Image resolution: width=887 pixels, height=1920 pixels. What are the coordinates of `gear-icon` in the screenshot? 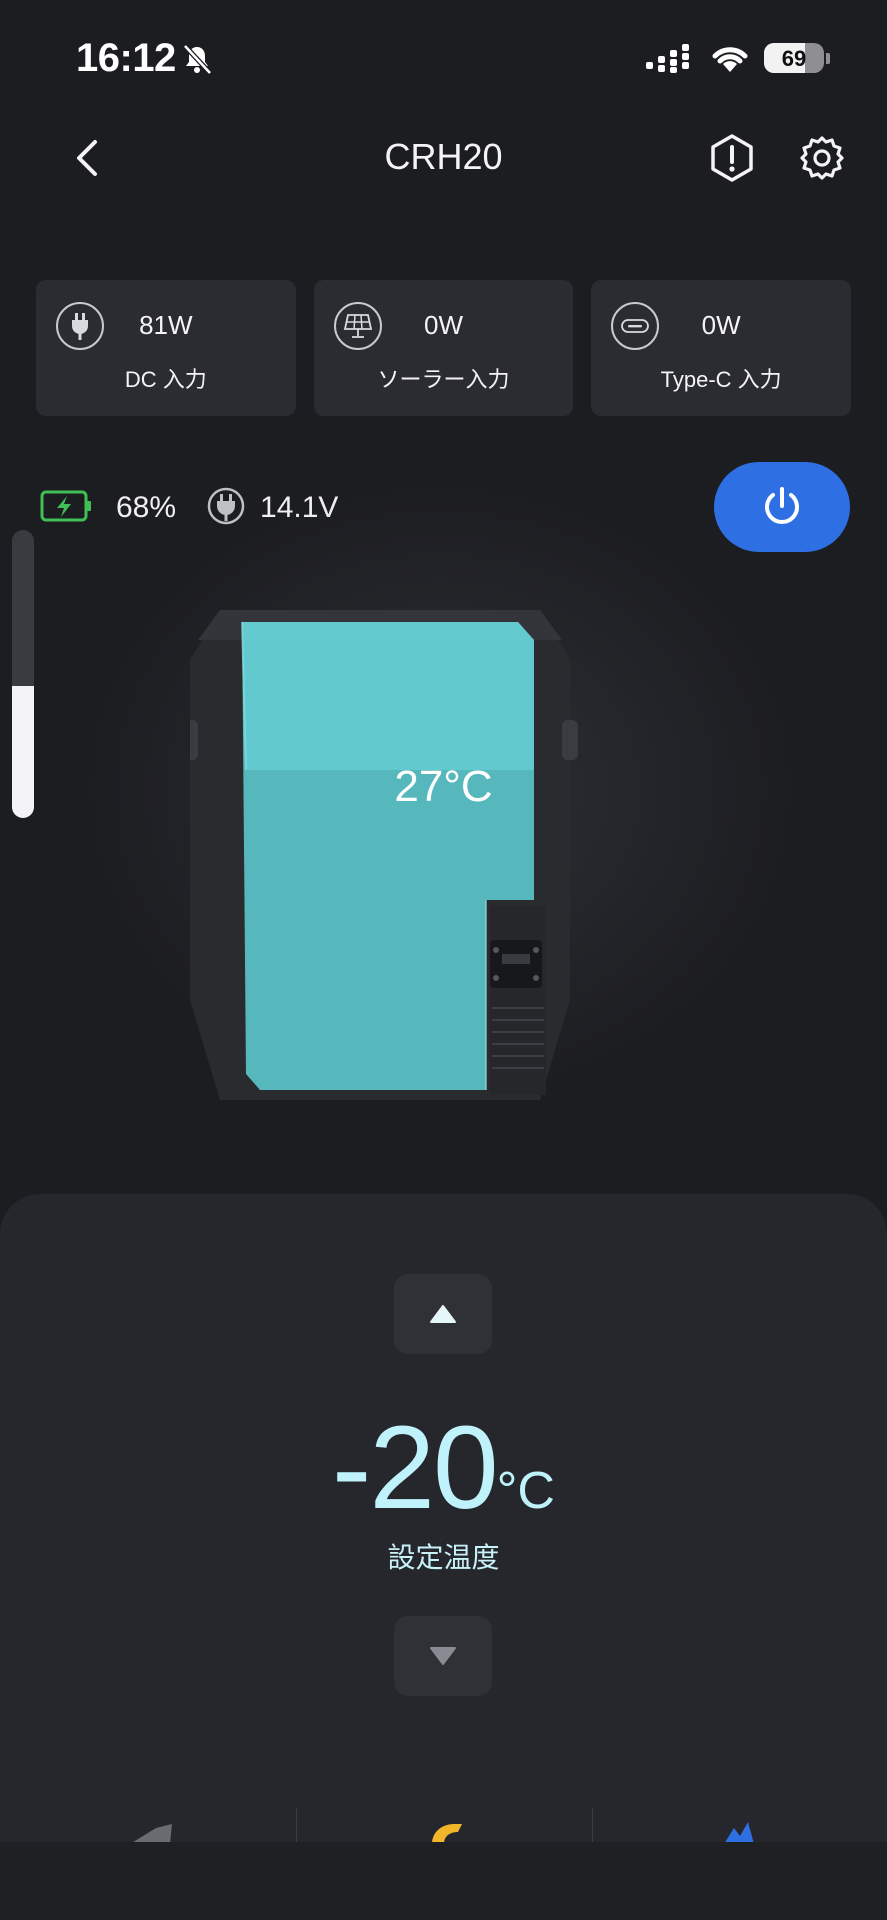 It's located at (822, 158).